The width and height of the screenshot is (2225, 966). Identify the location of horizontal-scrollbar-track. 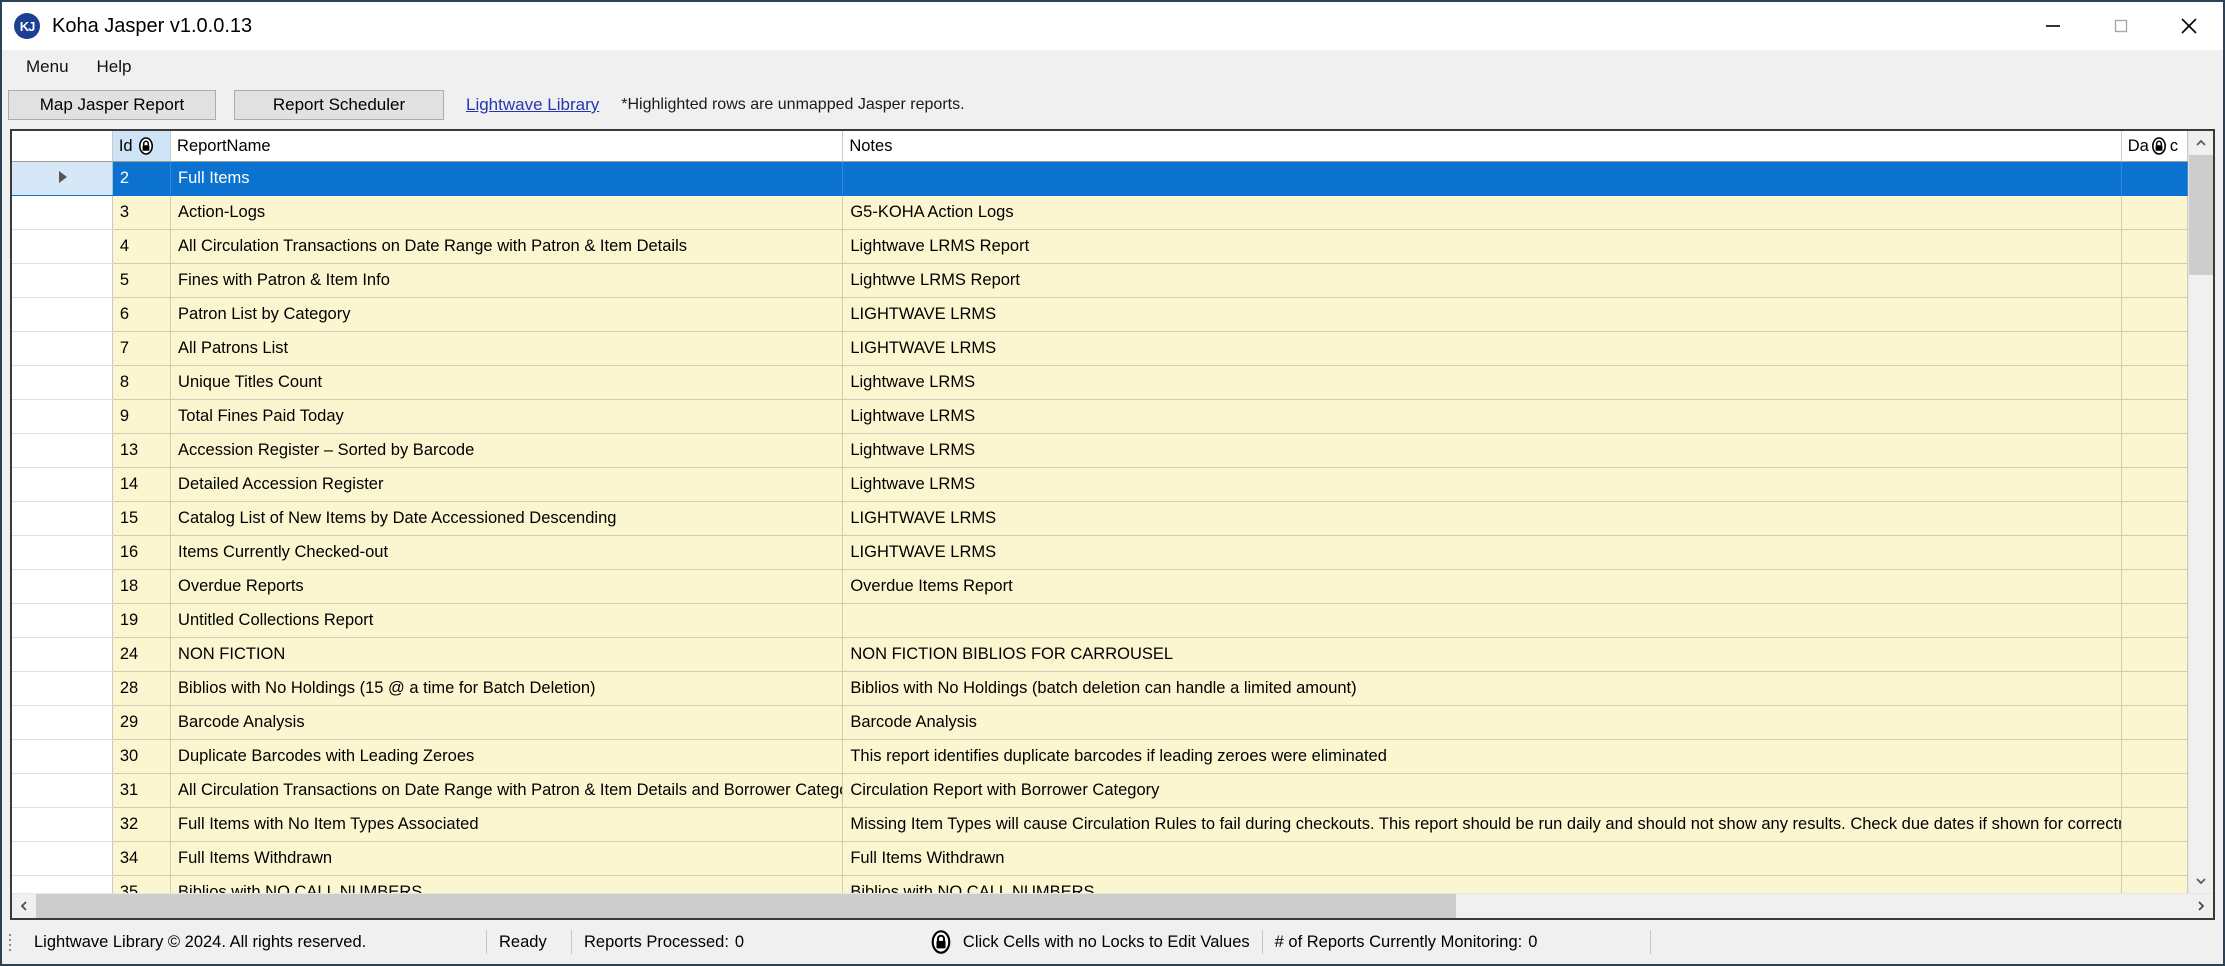
(1822, 906).